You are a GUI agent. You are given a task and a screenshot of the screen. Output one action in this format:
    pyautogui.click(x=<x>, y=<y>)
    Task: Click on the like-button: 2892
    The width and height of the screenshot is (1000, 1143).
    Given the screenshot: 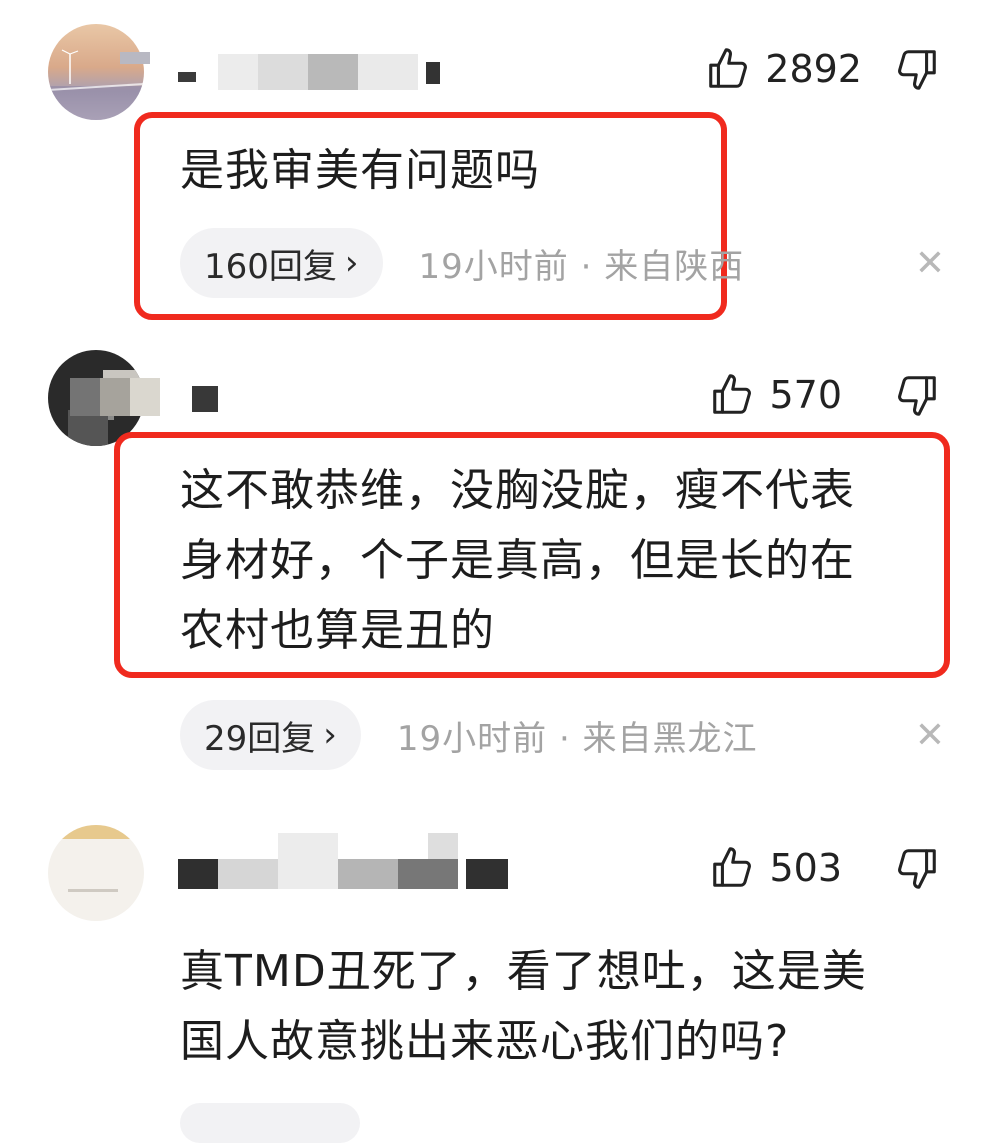 What is the action you would take?
    pyautogui.click(x=799, y=69)
    